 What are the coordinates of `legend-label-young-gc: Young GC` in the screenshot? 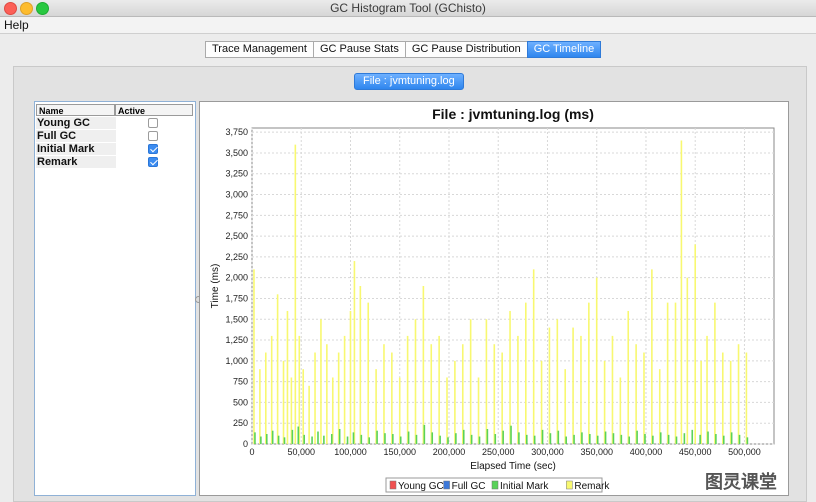 It's located at (421, 486).